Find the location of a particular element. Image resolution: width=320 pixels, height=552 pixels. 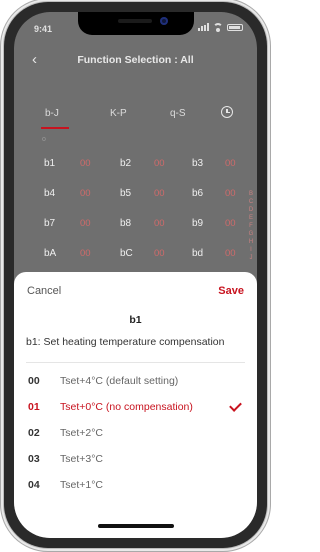

tab-b-j: b-J is located at coordinates (52, 113).